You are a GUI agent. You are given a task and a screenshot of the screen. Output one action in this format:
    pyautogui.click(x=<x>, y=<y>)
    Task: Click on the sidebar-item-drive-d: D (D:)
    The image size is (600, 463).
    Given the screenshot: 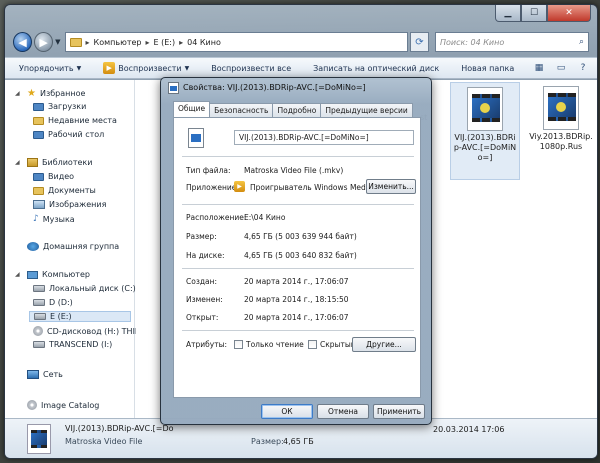 What is the action you would take?
    pyautogui.click(x=53, y=302)
    